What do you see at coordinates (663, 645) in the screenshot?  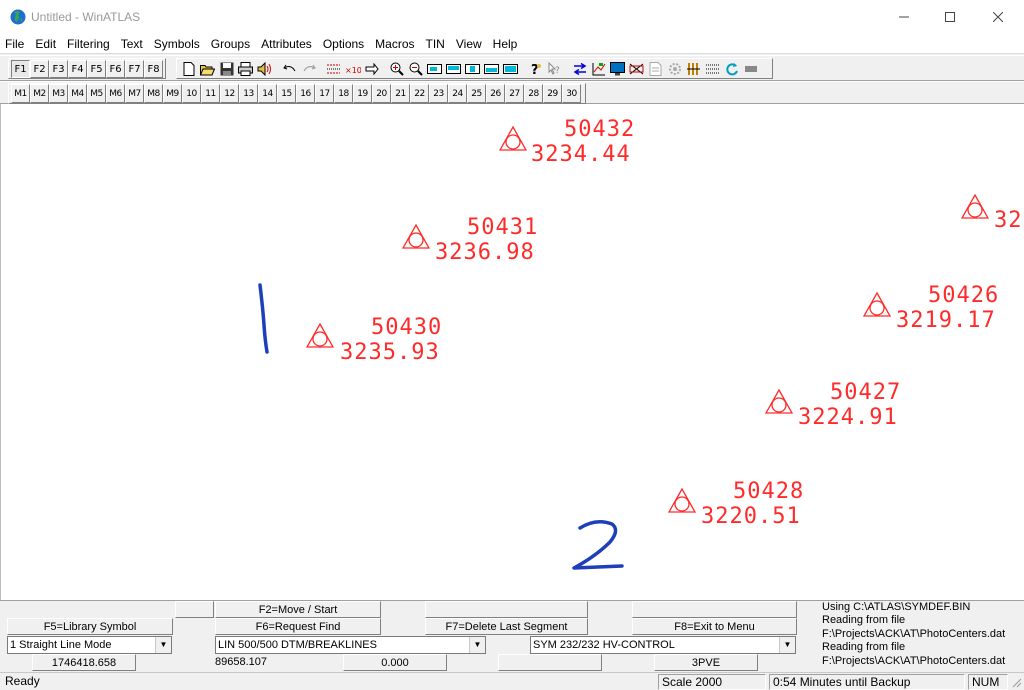 I see `symbol-select: SYM 232/232 HV-CONTROL ▼` at bounding box center [663, 645].